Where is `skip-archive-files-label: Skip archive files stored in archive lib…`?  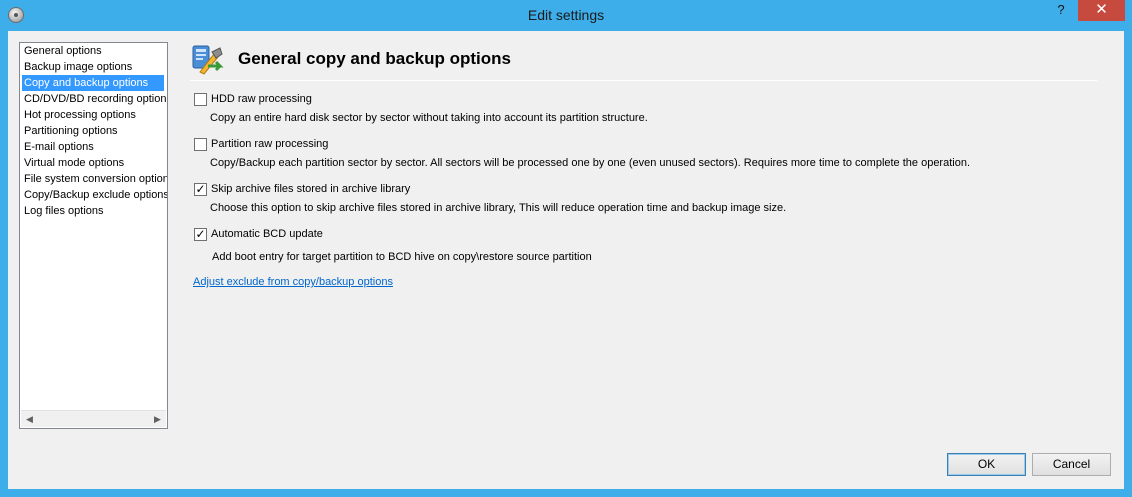
skip-archive-files-label: Skip archive files stored in archive lib… is located at coordinates (310, 189).